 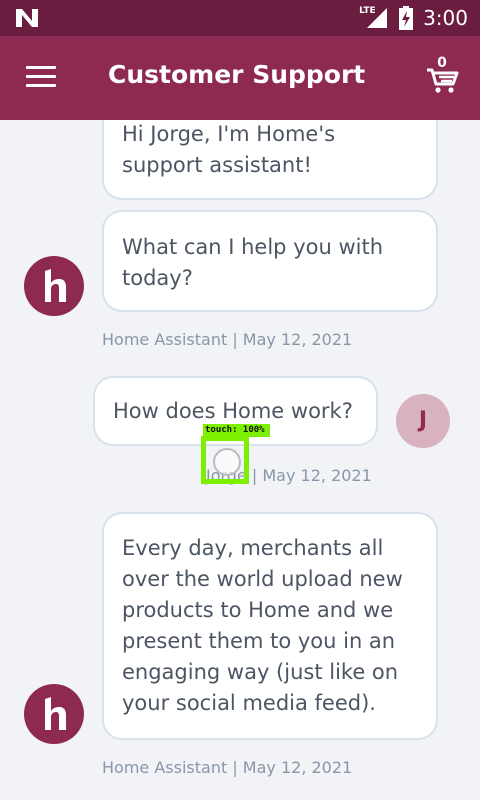 I want to click on message-text: How does Home work?, so click(x=233, y=411).